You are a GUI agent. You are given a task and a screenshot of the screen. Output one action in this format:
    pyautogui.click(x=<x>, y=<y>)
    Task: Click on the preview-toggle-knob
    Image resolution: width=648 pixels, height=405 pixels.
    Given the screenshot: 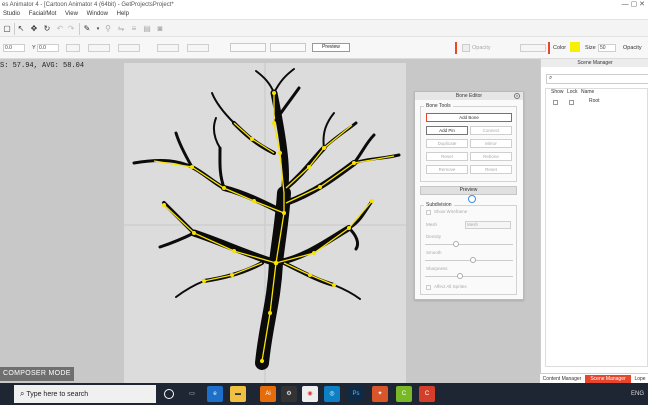 What is the action you would take?
    pyautogui.click(x=472, y=199)
    